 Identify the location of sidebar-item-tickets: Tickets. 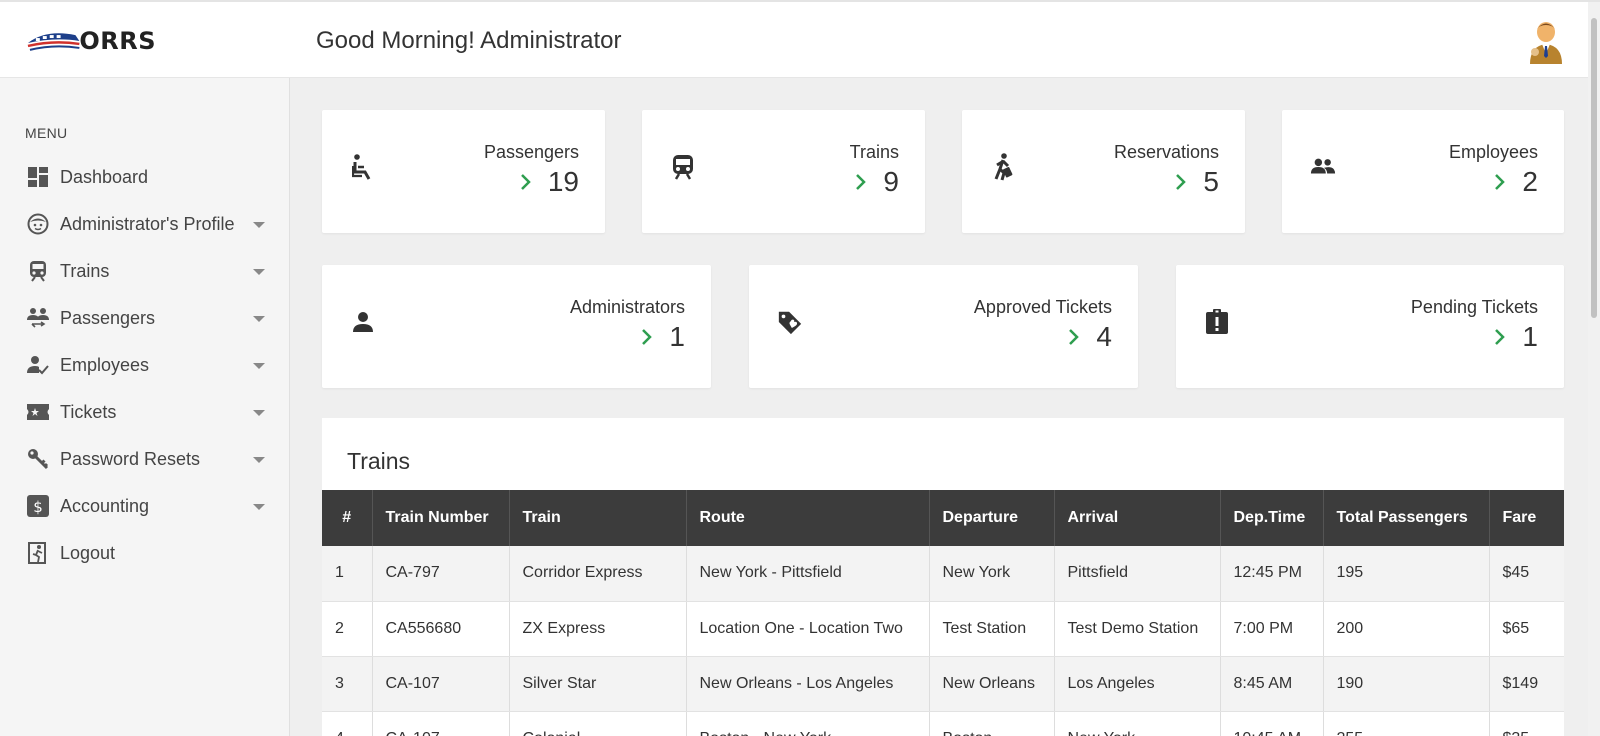
(144, 412).